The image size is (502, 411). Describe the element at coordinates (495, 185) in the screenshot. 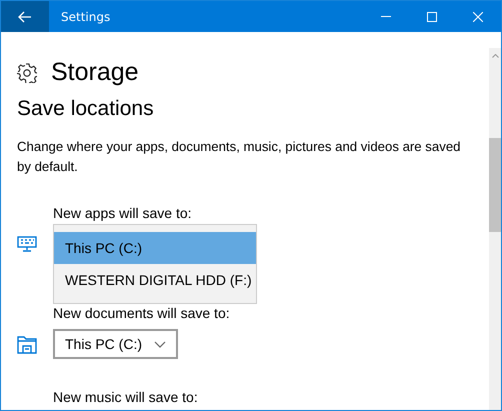

I see `scrollbar-thumb` at that location.